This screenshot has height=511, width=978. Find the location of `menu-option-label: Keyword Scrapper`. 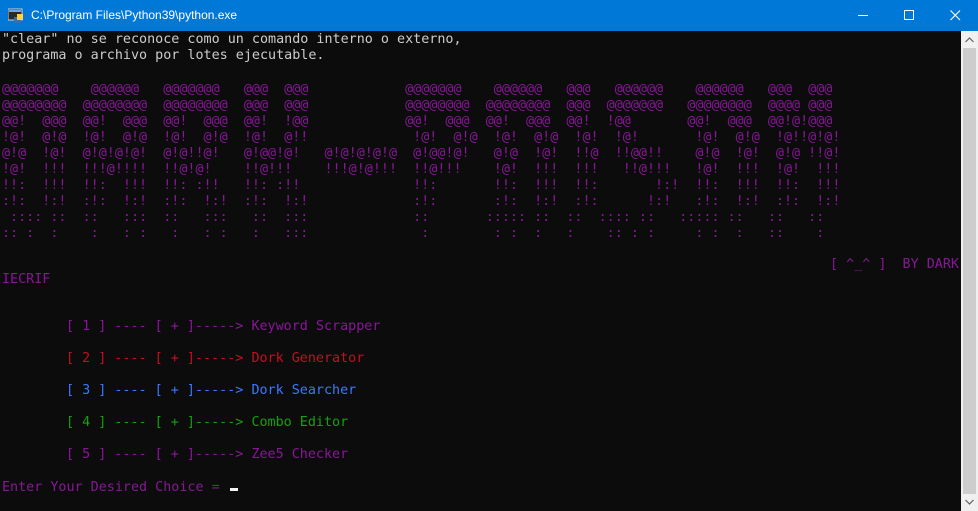

menu-option-label: Keyword Scrapper is located at coordinates (316, 326).